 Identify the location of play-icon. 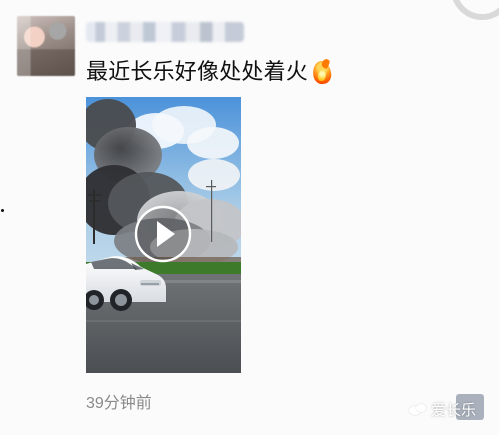
(163, 234).